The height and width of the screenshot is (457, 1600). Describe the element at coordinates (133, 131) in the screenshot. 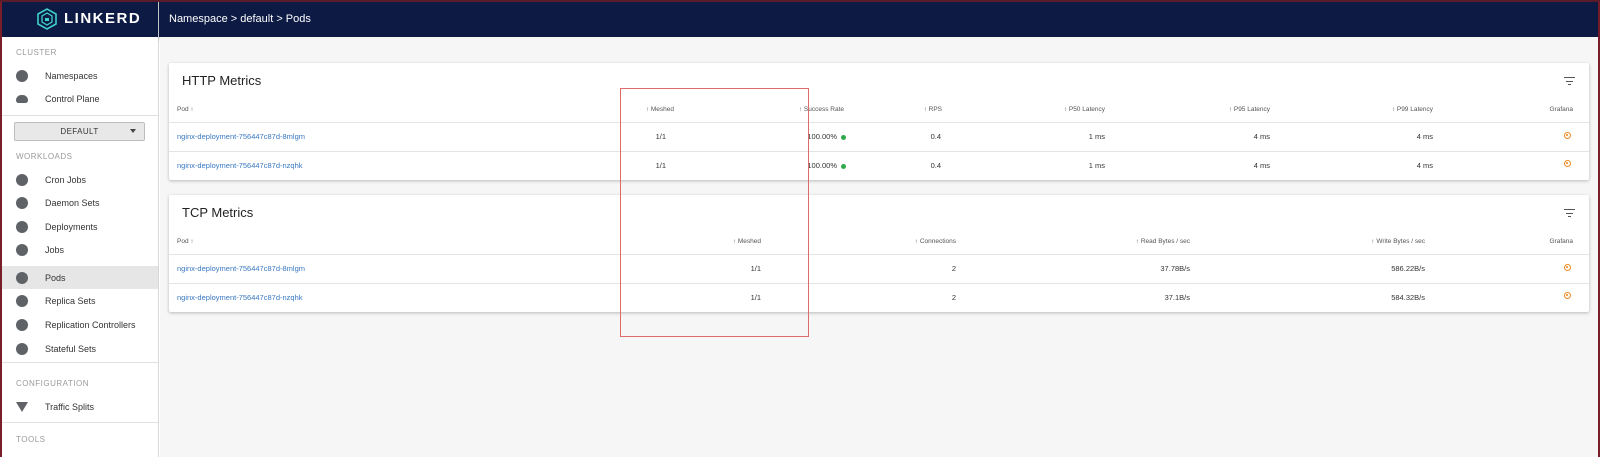

I see `caret-down-icon` at that location.